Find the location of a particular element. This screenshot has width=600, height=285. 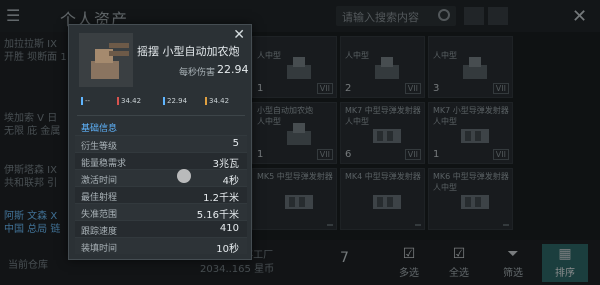

table-row: 最佳射程 1.2千米 is located at coordinates (161, 195).